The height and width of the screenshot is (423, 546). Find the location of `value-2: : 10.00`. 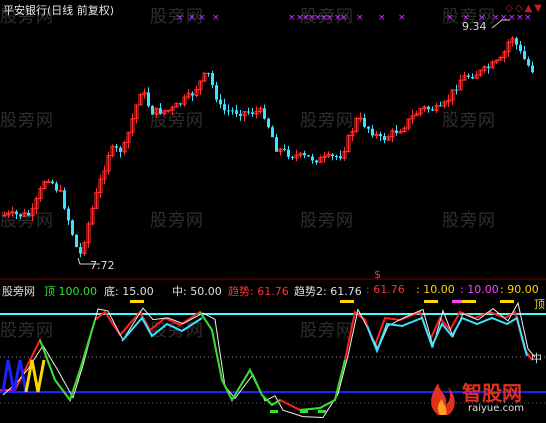

value-2: : 10.00 is located at coordinates (479, 289).